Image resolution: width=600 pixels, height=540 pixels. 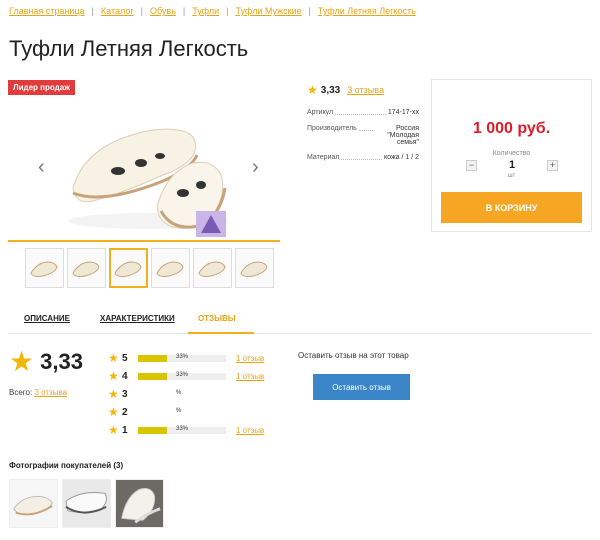 I want to click on breadcrumb-item-mens: Туфли Мужские, so click(x=268, y=11).